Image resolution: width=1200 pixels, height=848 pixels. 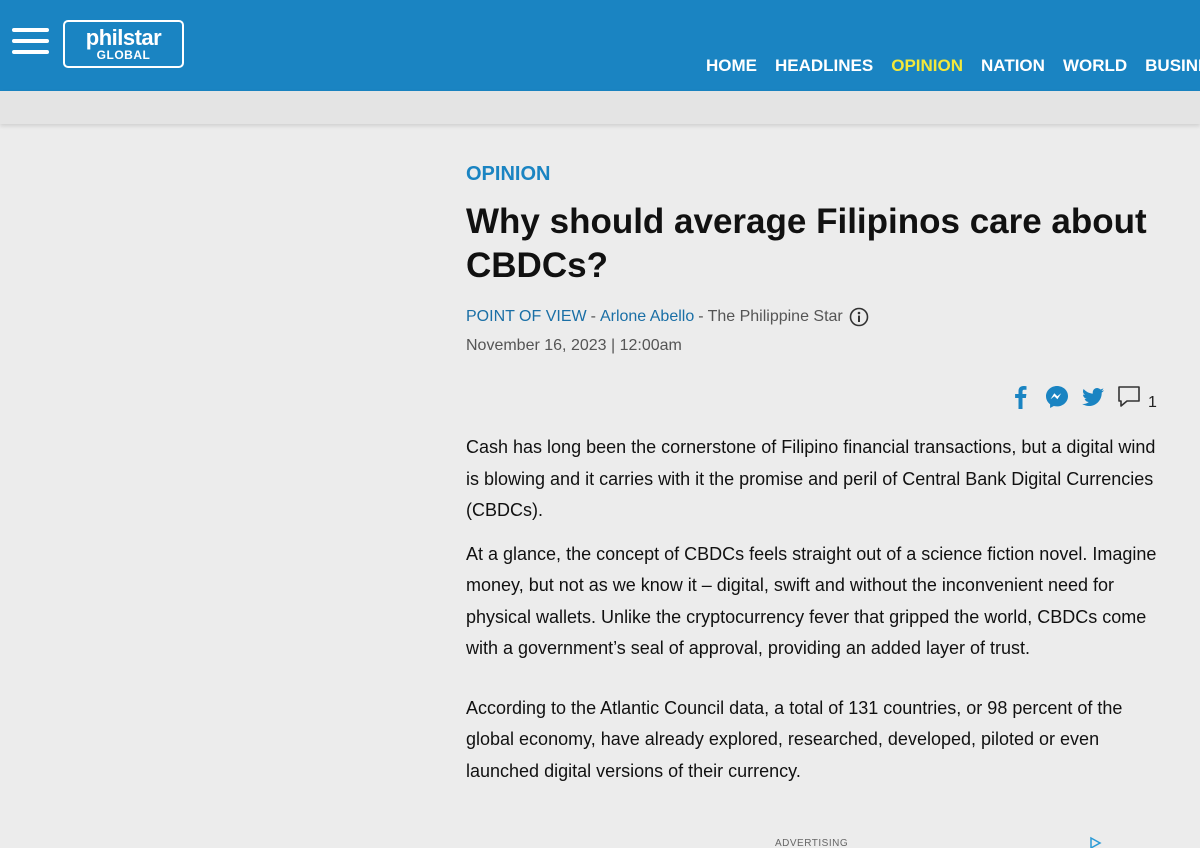 I want to click on philstar-logo: philstar GLOBAL, so click(x=123, y=44).